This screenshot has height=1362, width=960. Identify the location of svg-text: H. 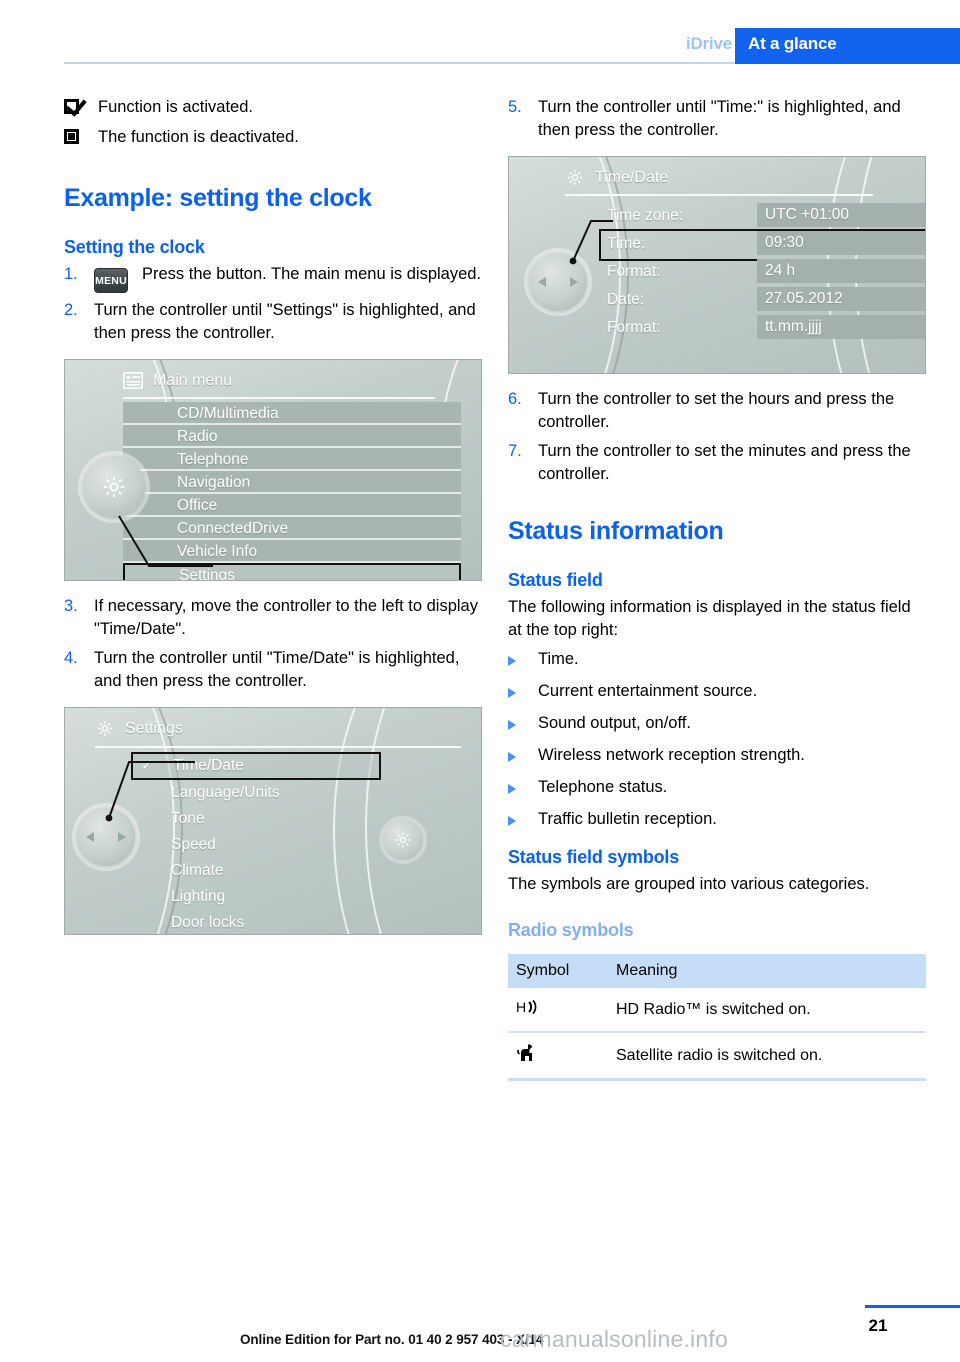
(521, 1007).